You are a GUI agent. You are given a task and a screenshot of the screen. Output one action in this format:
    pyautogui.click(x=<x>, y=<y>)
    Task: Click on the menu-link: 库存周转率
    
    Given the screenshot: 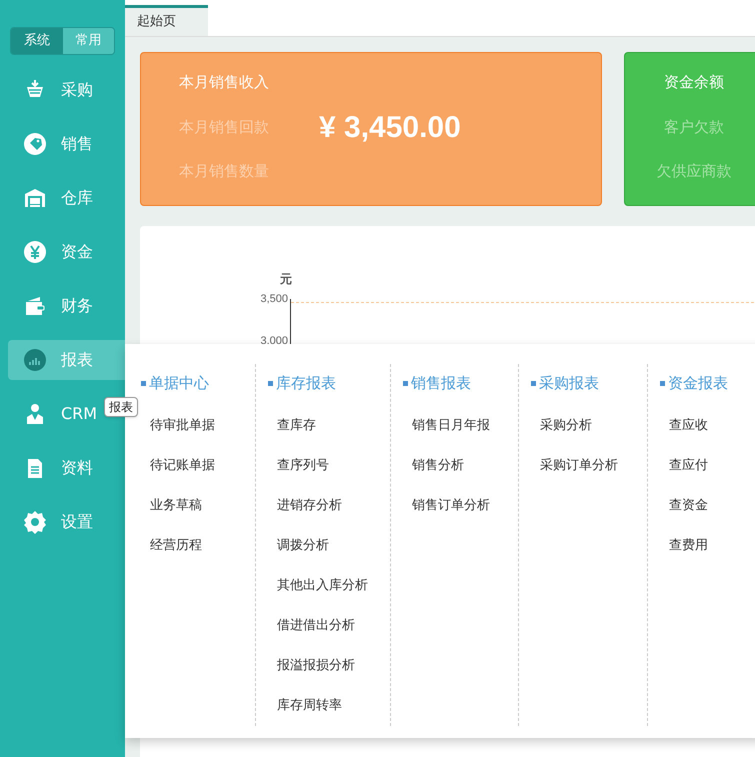 What is the action you would take?
    pyautogui.click(x=309, y=706)
    